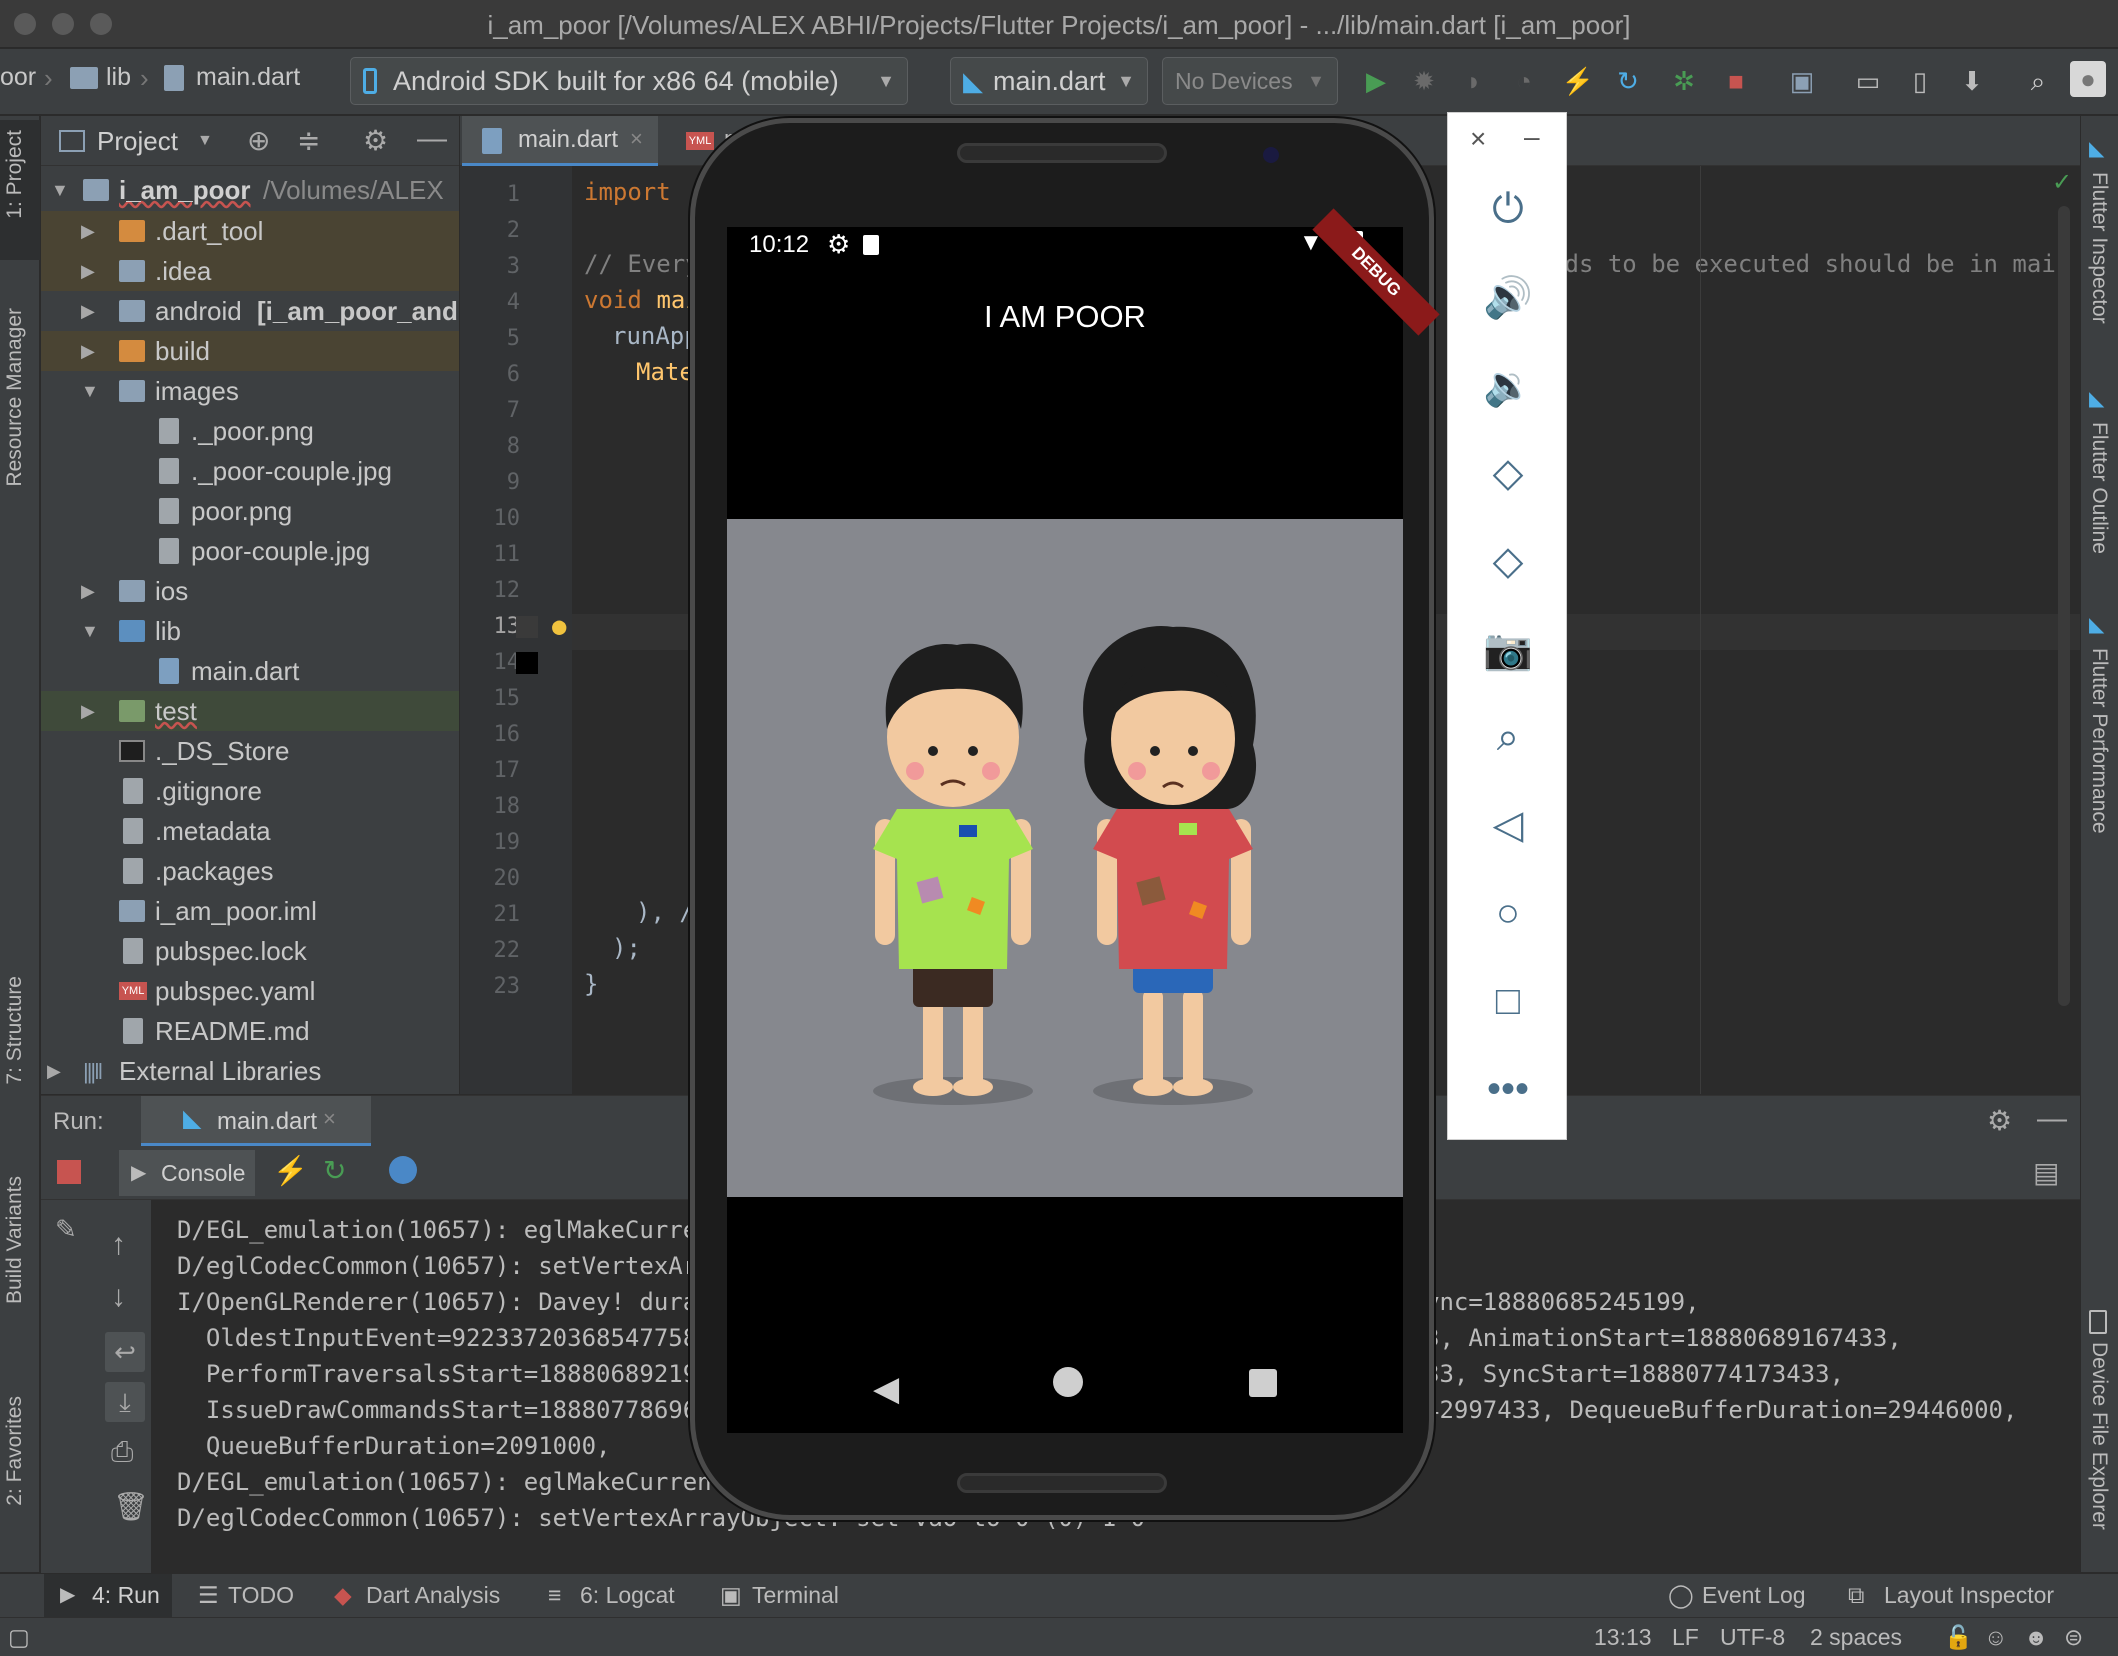  I want to click on home-icon: ○, so click(1508, 913).